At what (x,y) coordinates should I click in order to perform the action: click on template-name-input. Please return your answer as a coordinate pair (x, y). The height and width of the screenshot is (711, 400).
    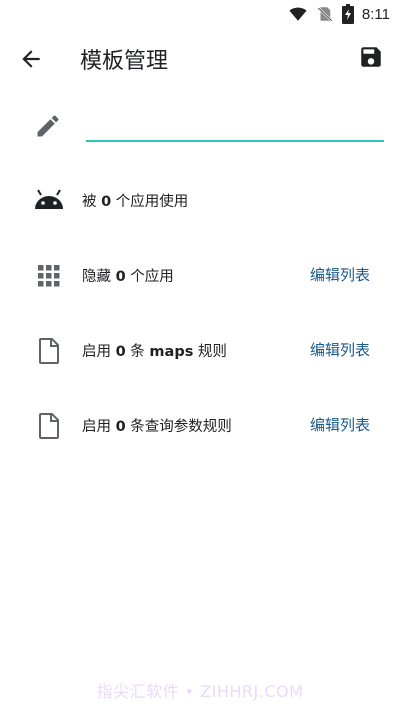
    Looking at the image, I should click on (235, 125).